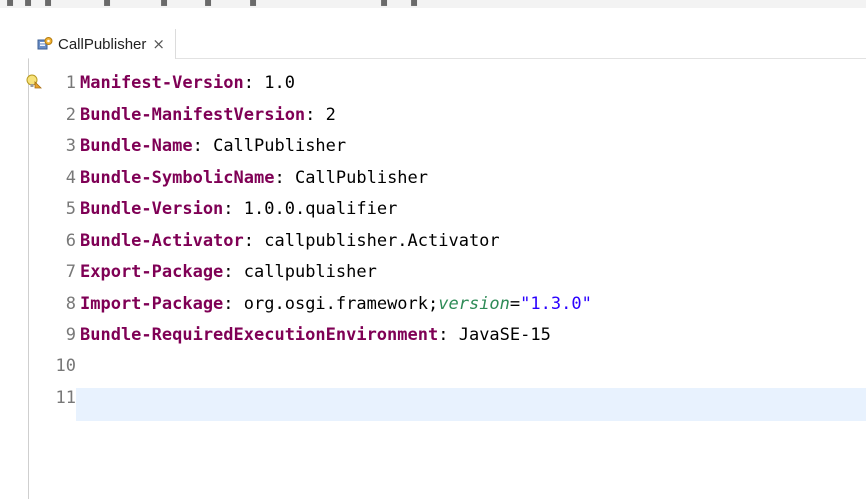 The width and height of the screenshot is (866, 499). I want to click on manifest-file-icon, so click(45, 44).